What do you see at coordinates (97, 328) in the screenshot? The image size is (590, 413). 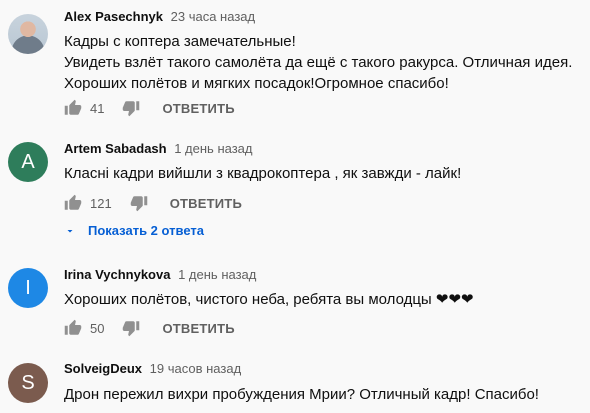 I see `like-count: 50` at bounding box center [97, 328].